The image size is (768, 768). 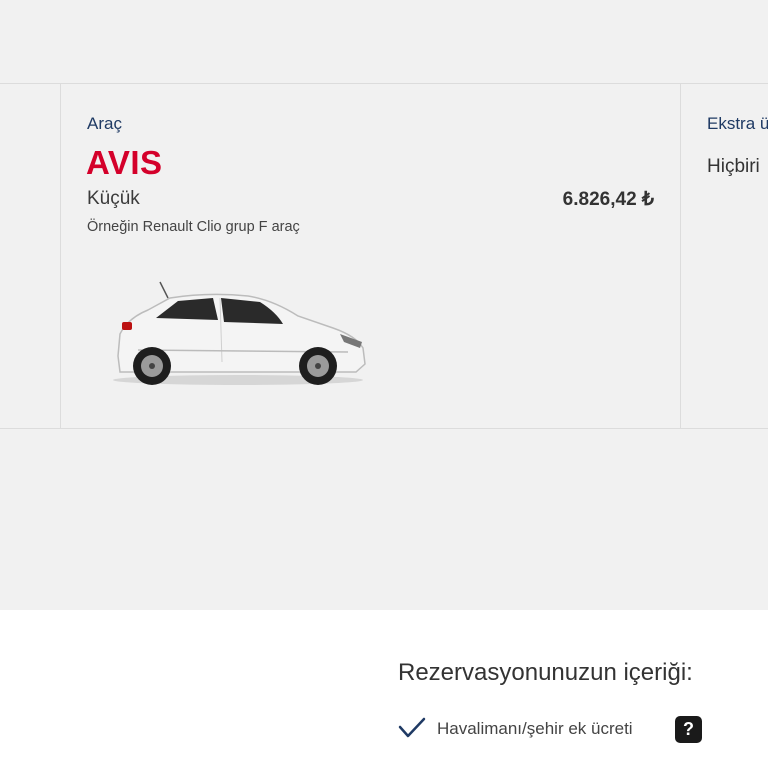 I want to click on check-icon, so click(x=412, y=727).